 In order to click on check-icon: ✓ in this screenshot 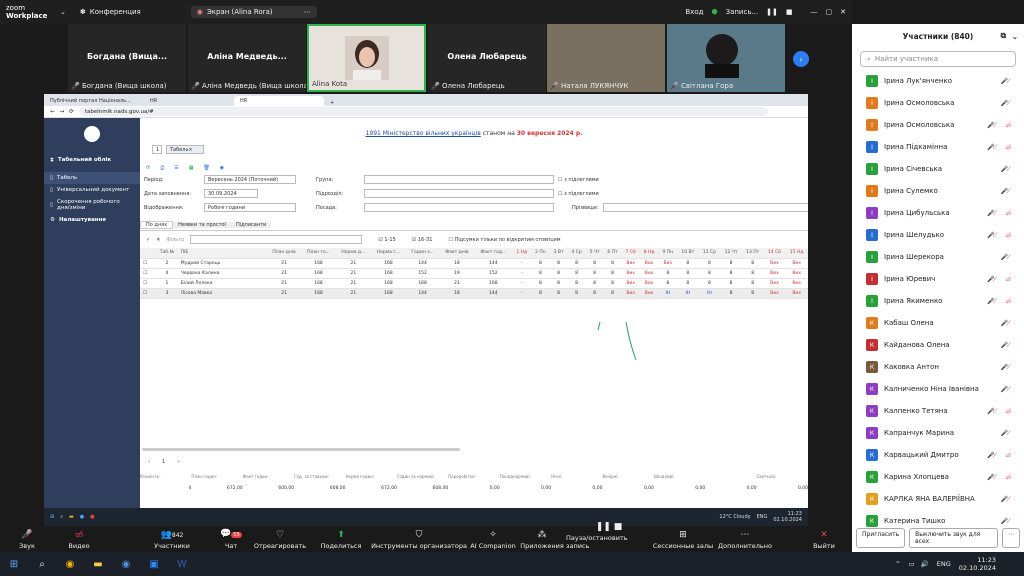, I will do `click(148, 240)`.